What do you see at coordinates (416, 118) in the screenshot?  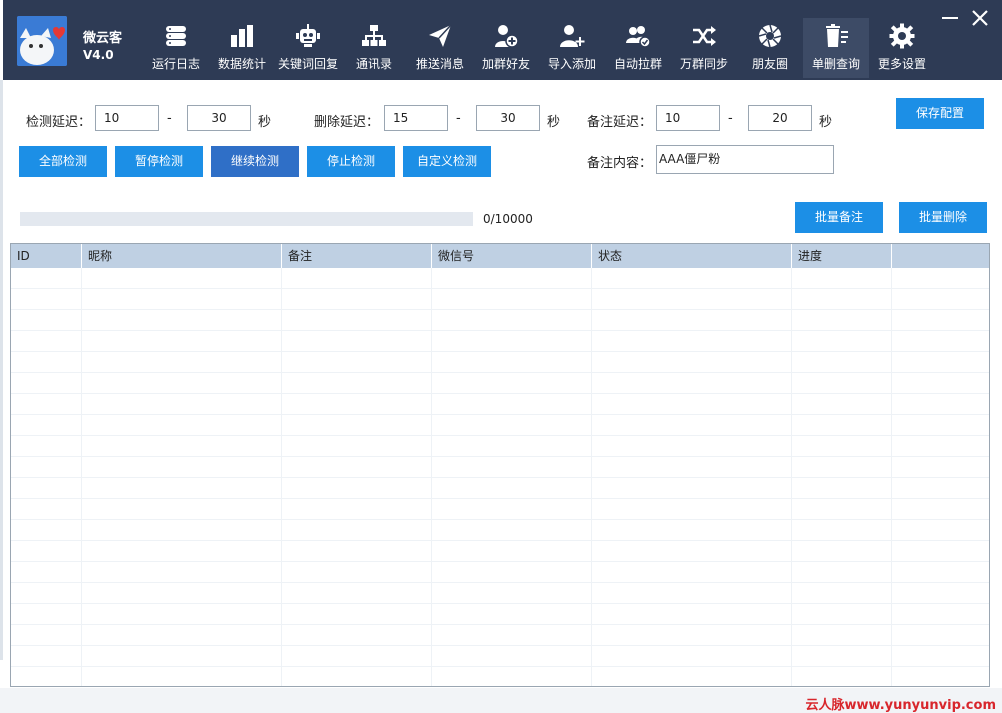 I see `delete-delay-min-input: 15` at bounding box center [416, 118].